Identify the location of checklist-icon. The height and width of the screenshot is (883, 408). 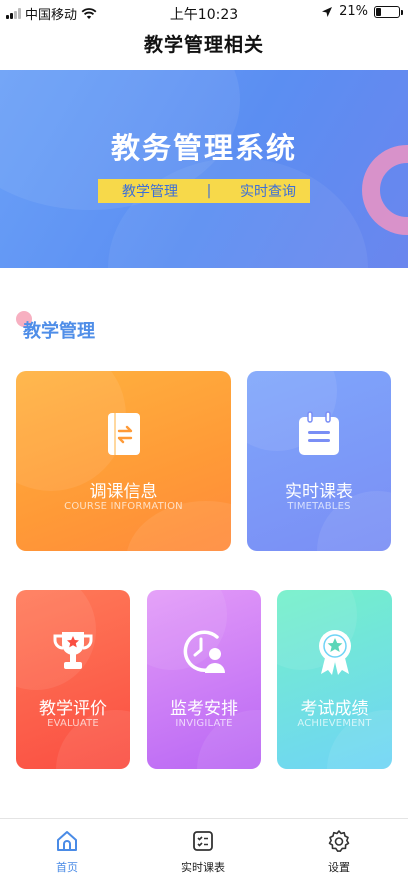
(203, 841).